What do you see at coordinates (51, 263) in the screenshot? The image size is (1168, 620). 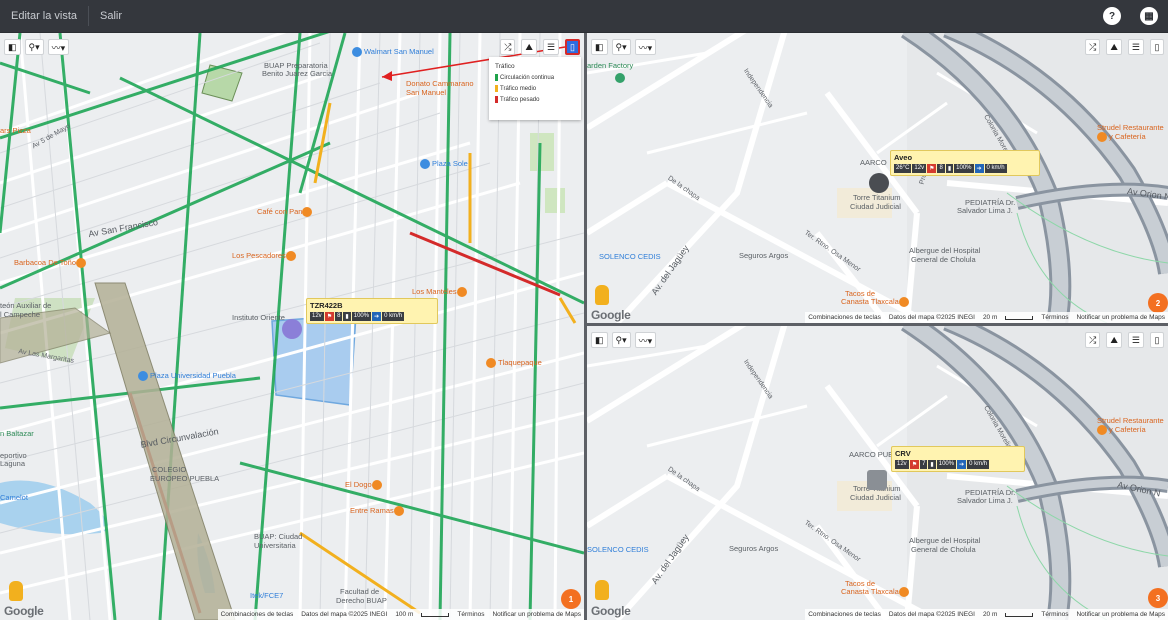 I see `poi-barbacoa: Barbacoa De Toño` at bounding box center [51, 263].